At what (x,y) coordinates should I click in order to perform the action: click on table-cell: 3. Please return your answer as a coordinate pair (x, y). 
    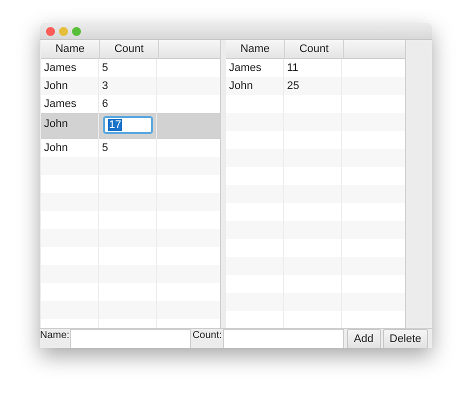
    Looking at the image, I should click on (105, 86).